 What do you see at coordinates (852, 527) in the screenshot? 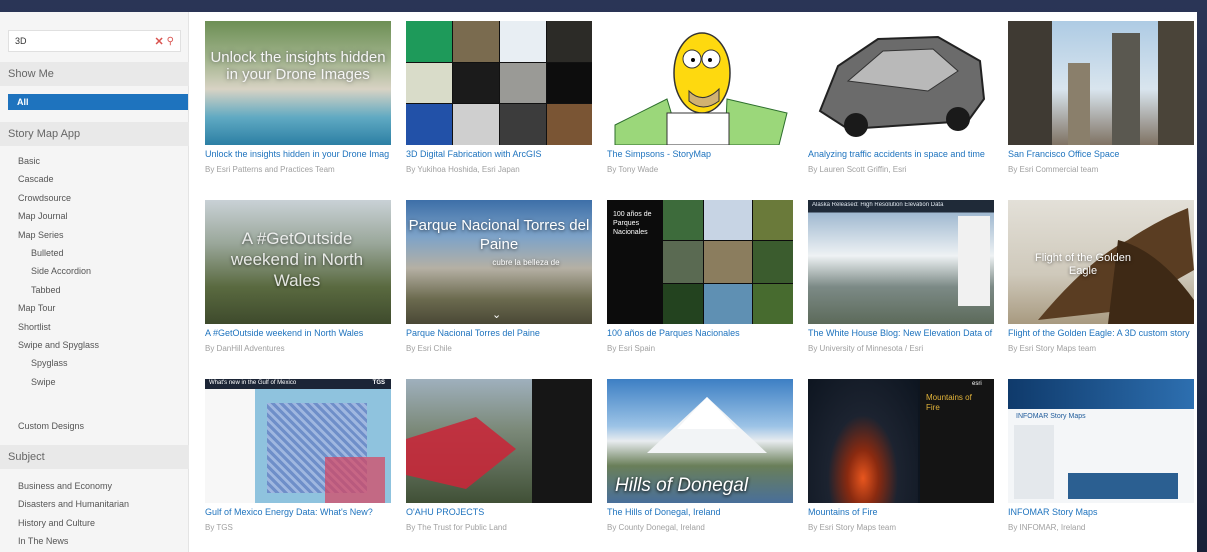
I see `card-author: By Esri Story Maps team` at bounding box center [852, 527].